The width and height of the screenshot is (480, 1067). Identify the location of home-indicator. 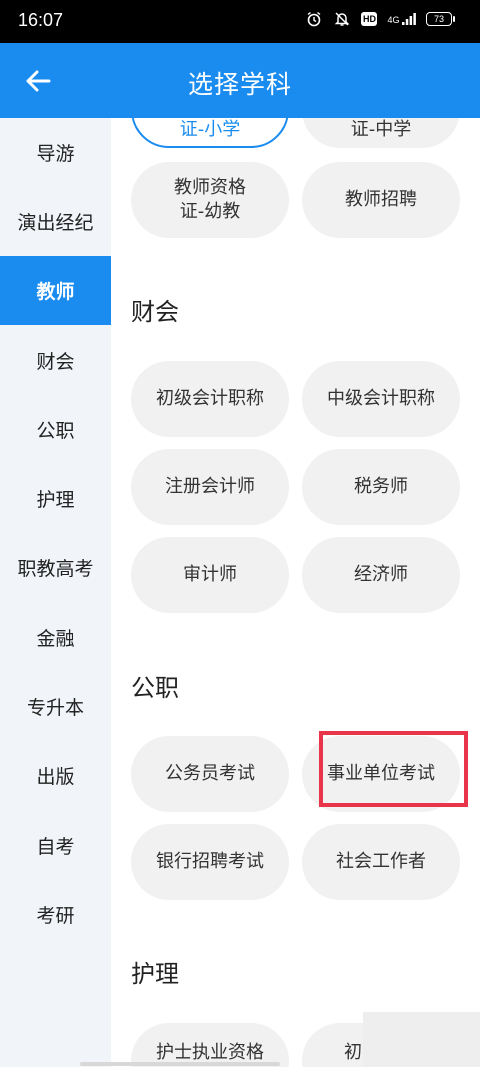
(180, 1064).